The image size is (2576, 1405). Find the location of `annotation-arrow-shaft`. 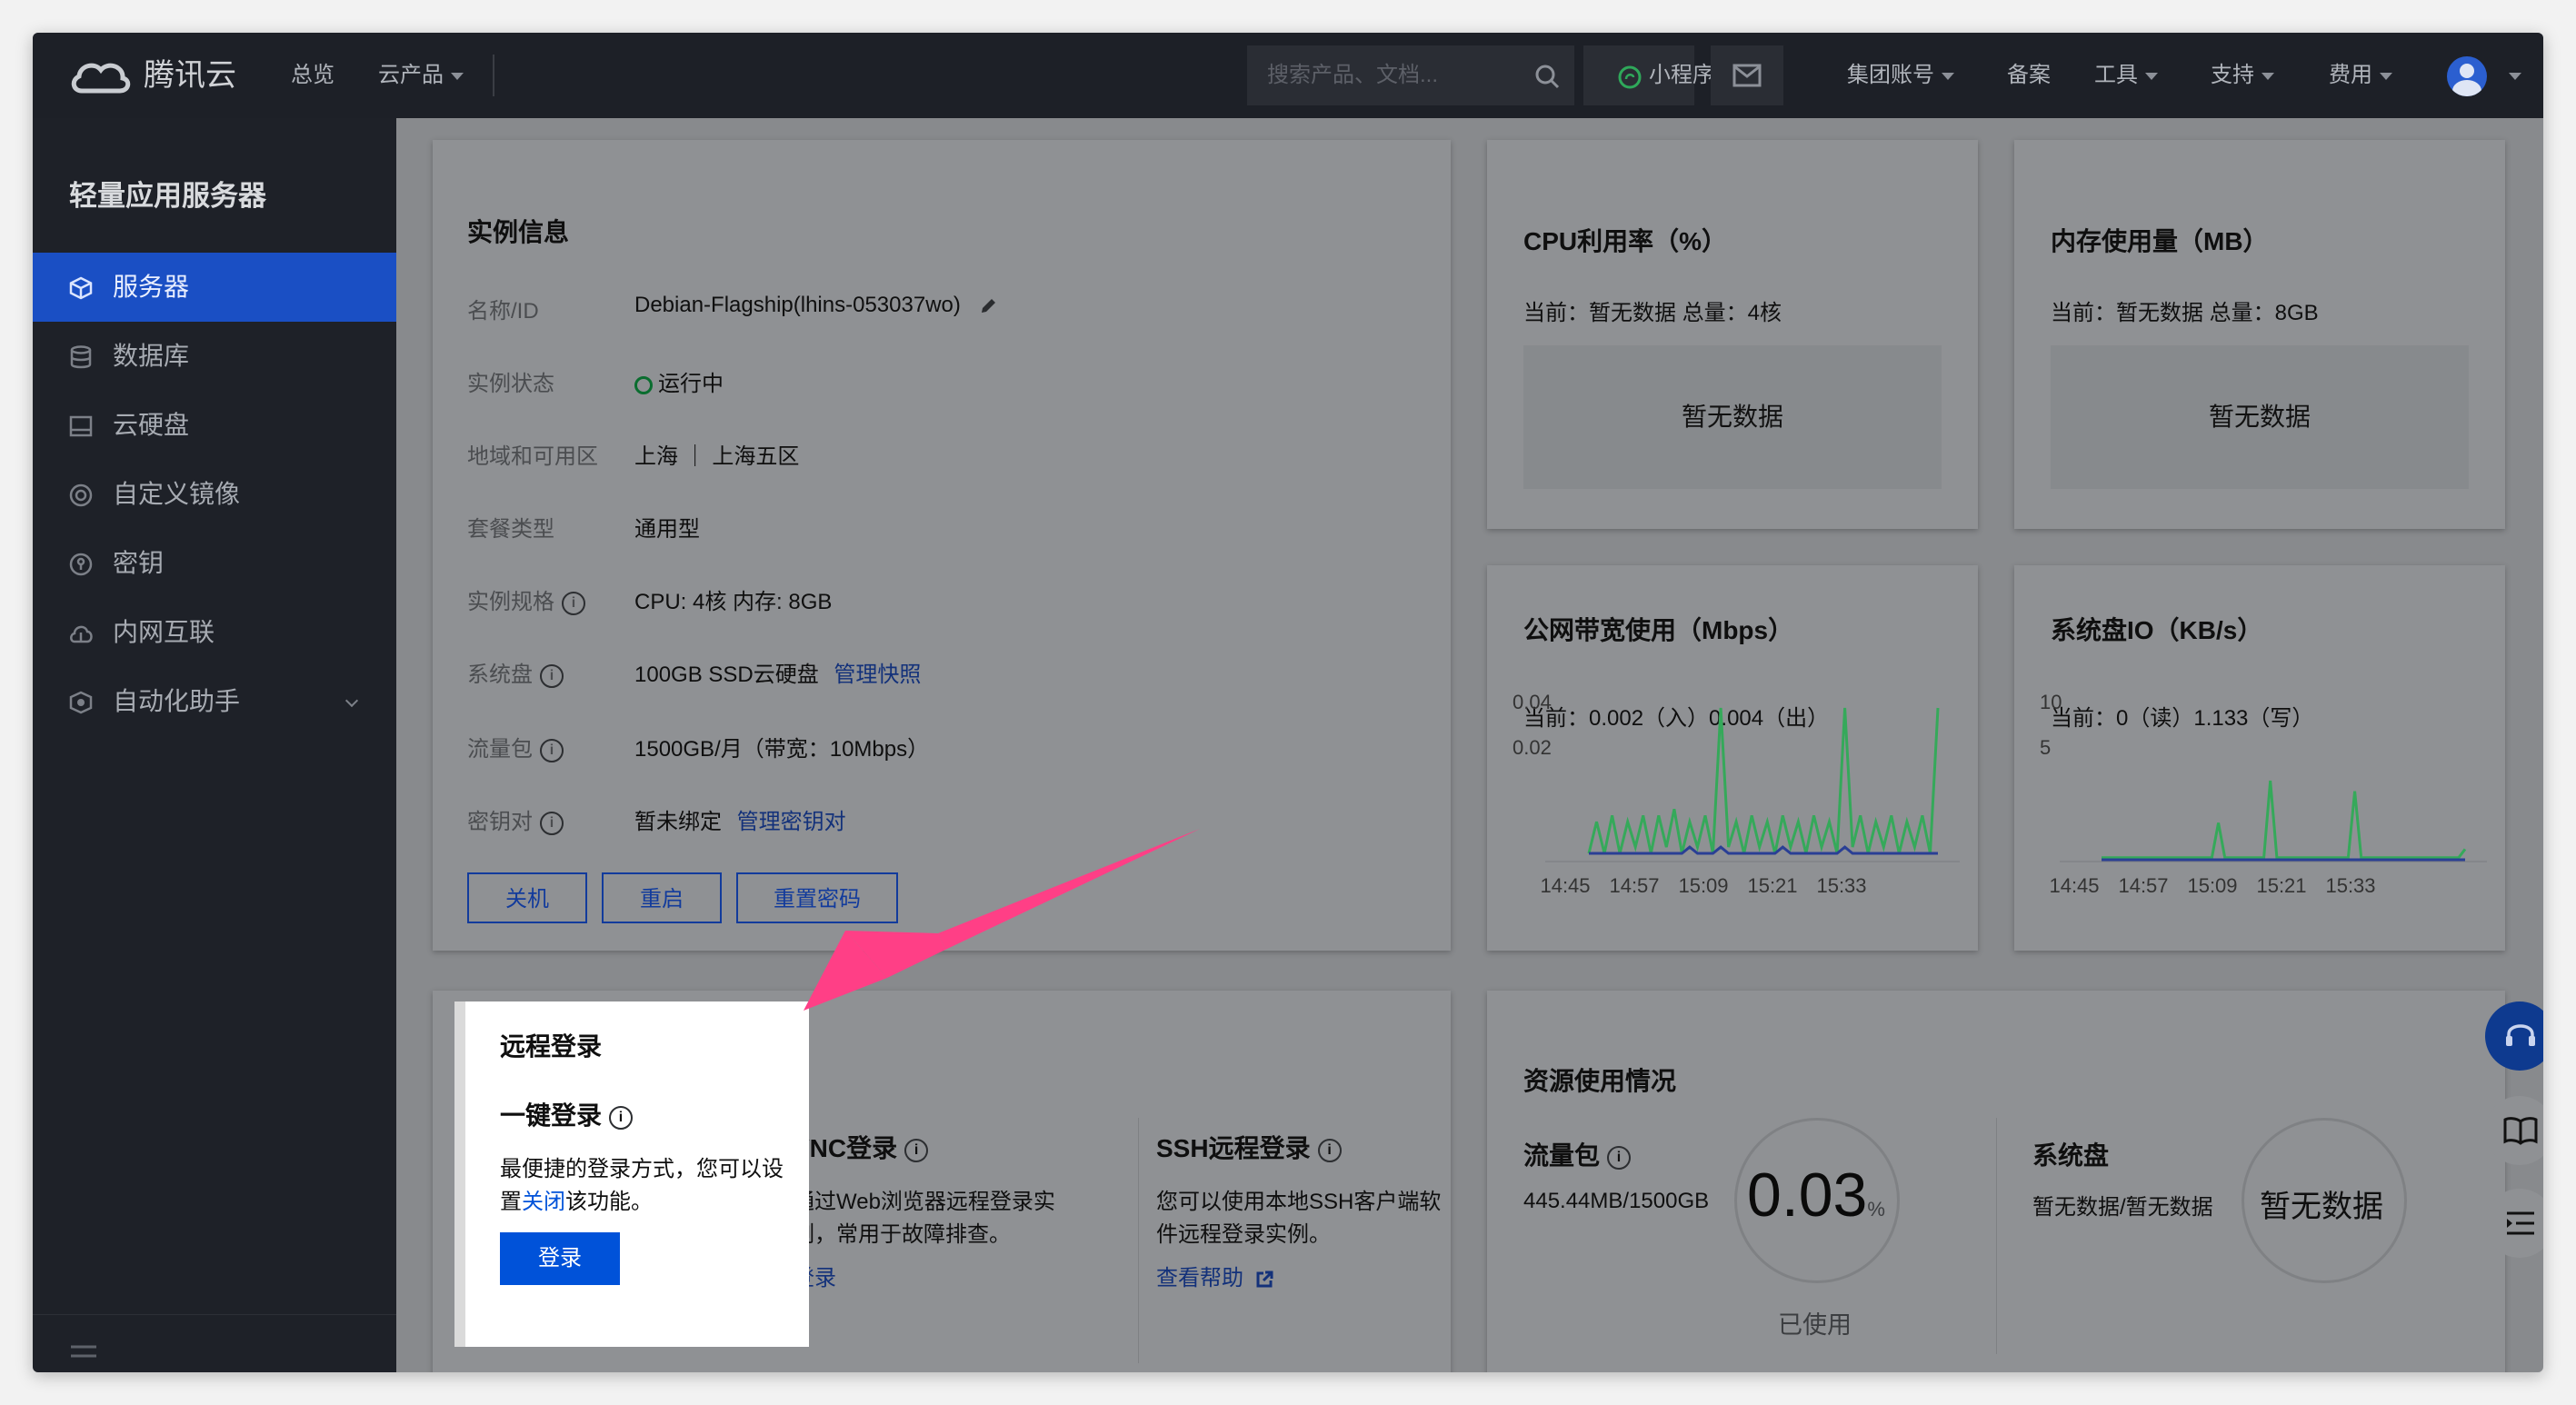

annotation-arrow-shaft is located at coordinates (1069, 890).